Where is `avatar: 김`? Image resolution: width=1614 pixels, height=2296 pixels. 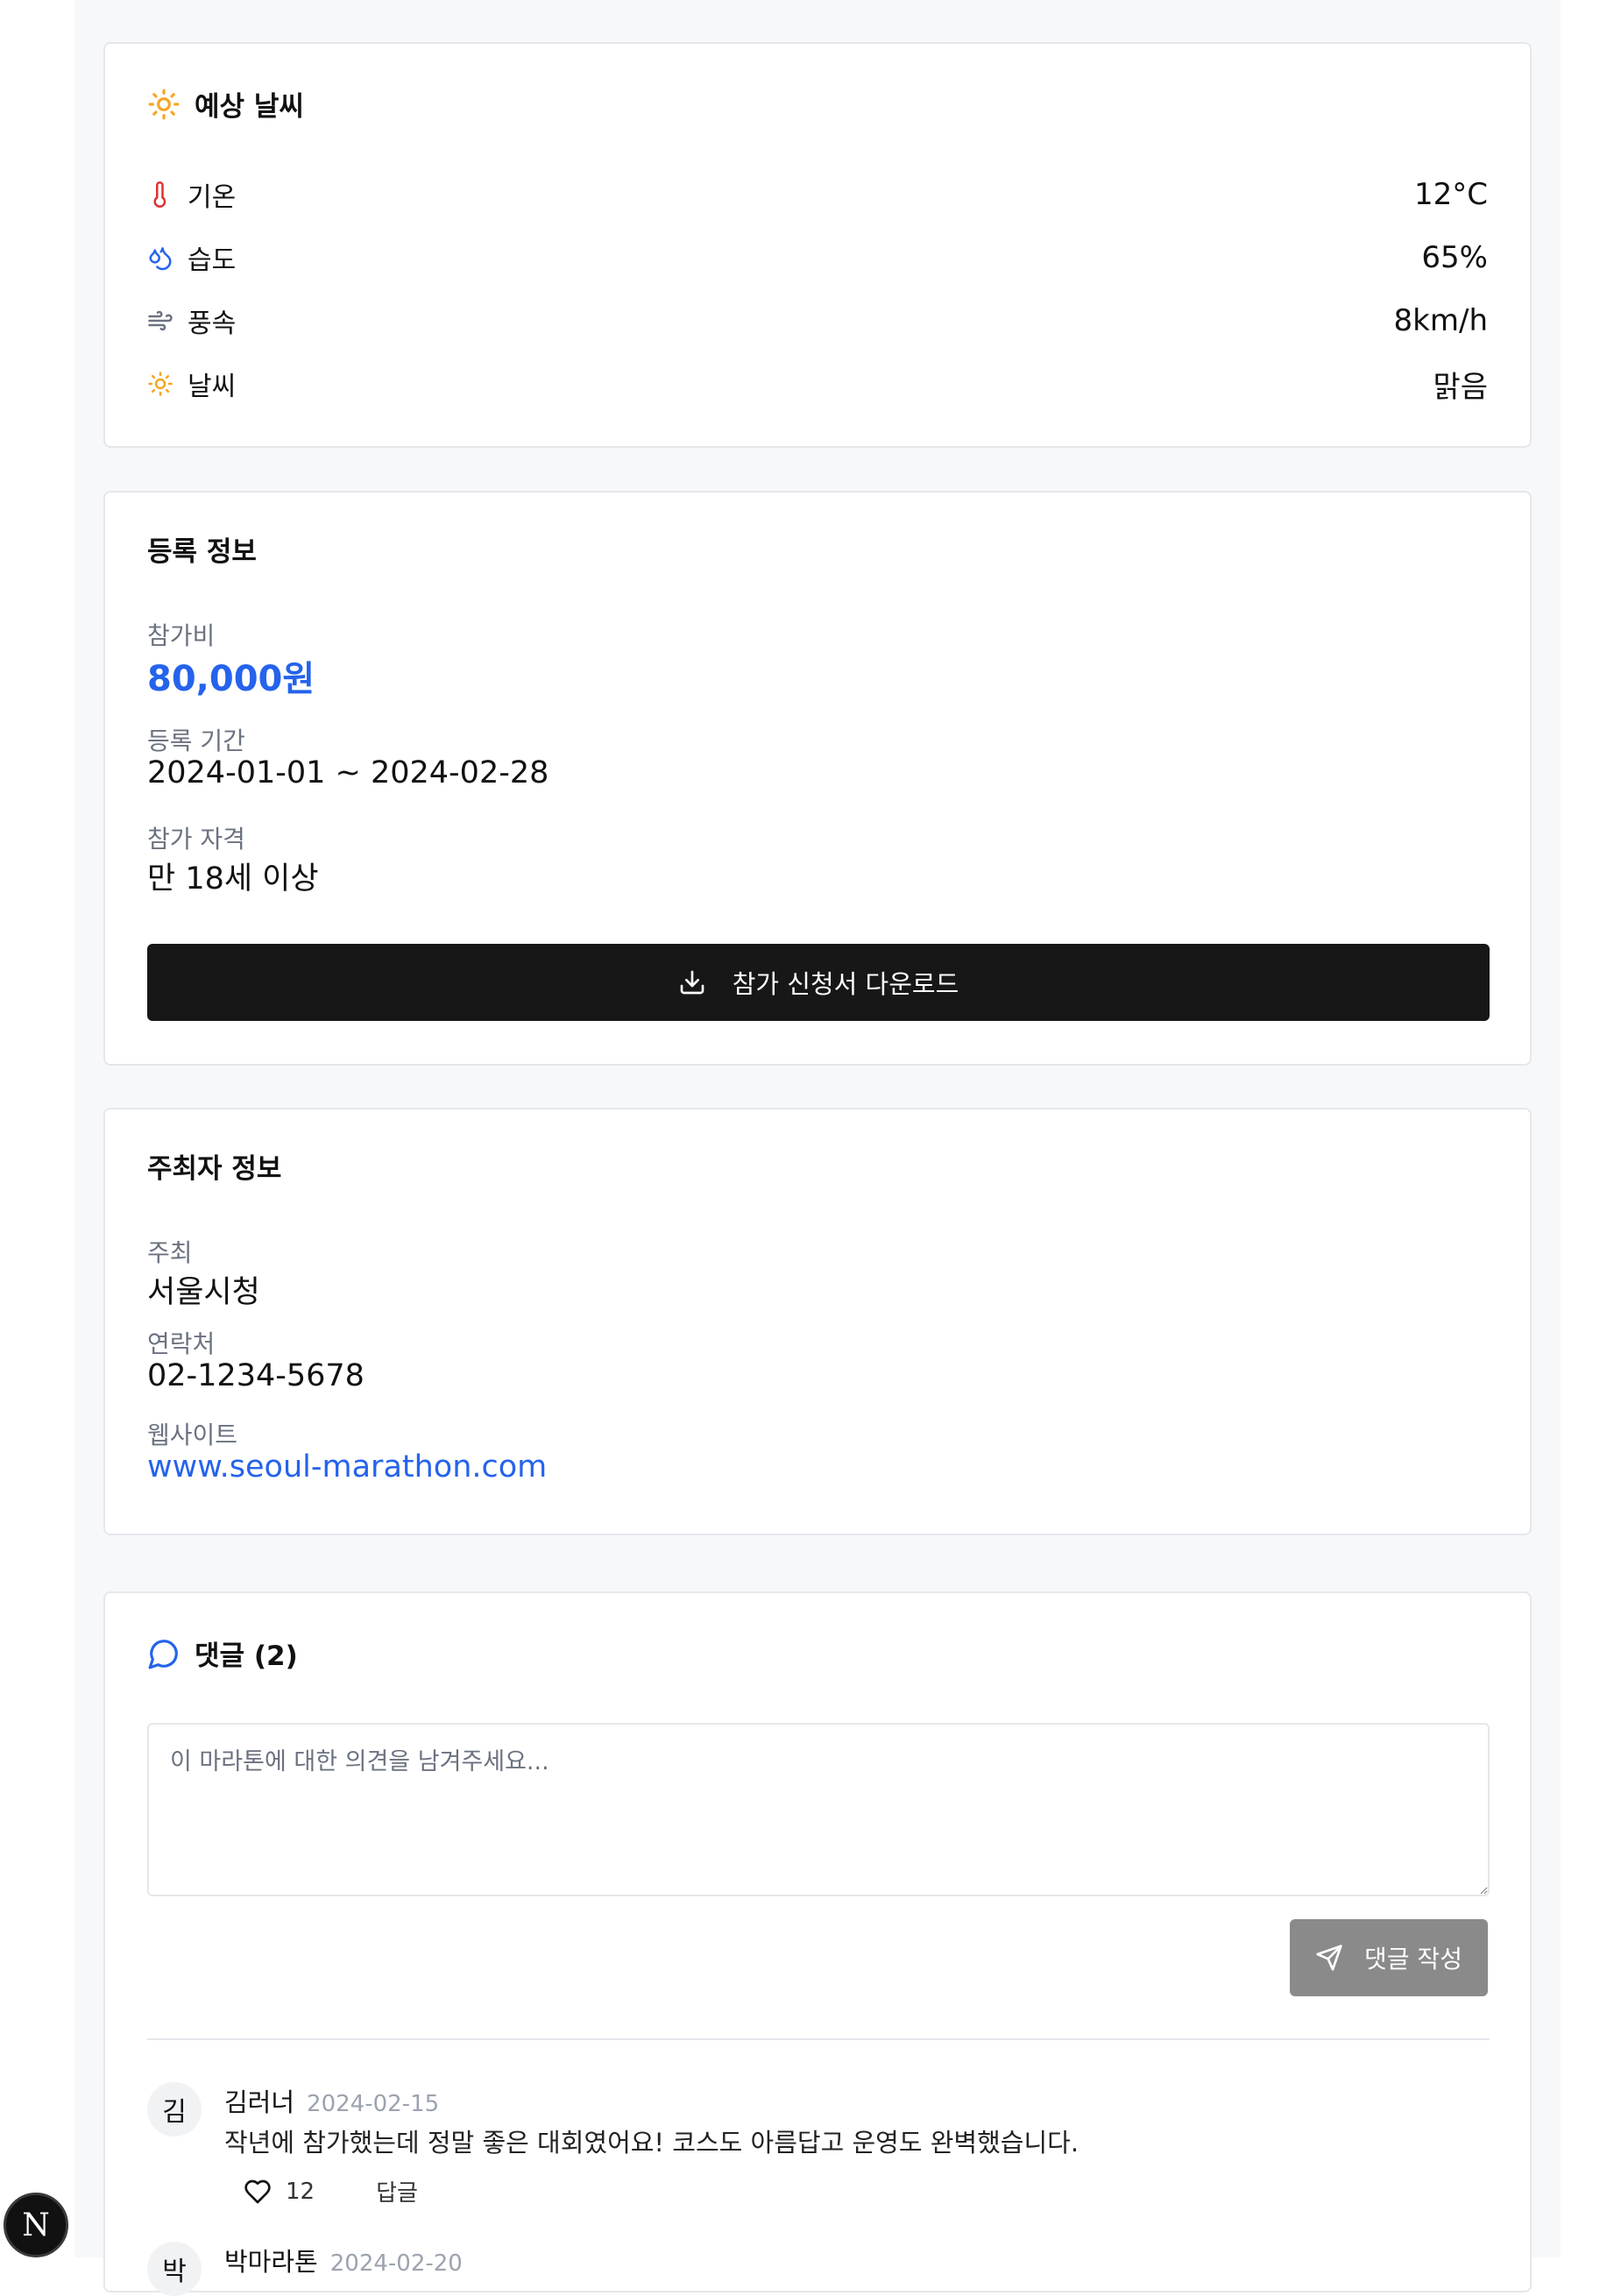
avatar: 김 is located at coordinates (174, 2109).